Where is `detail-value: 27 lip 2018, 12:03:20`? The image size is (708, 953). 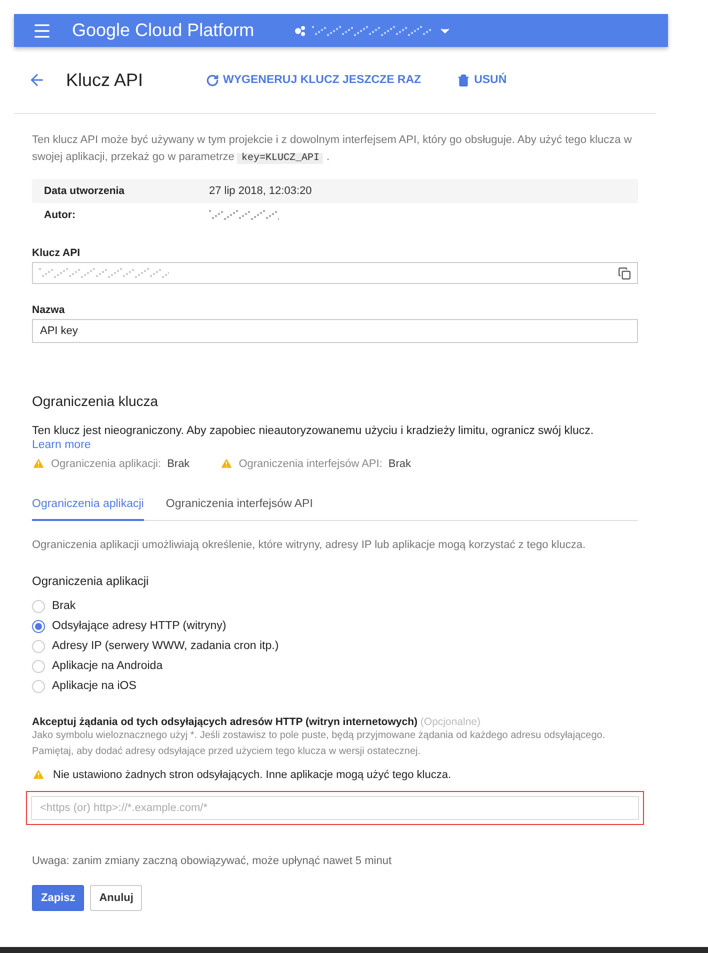
detail-value: 27 lip 2018, 12:03:20 is located at coordinates (261, 191).